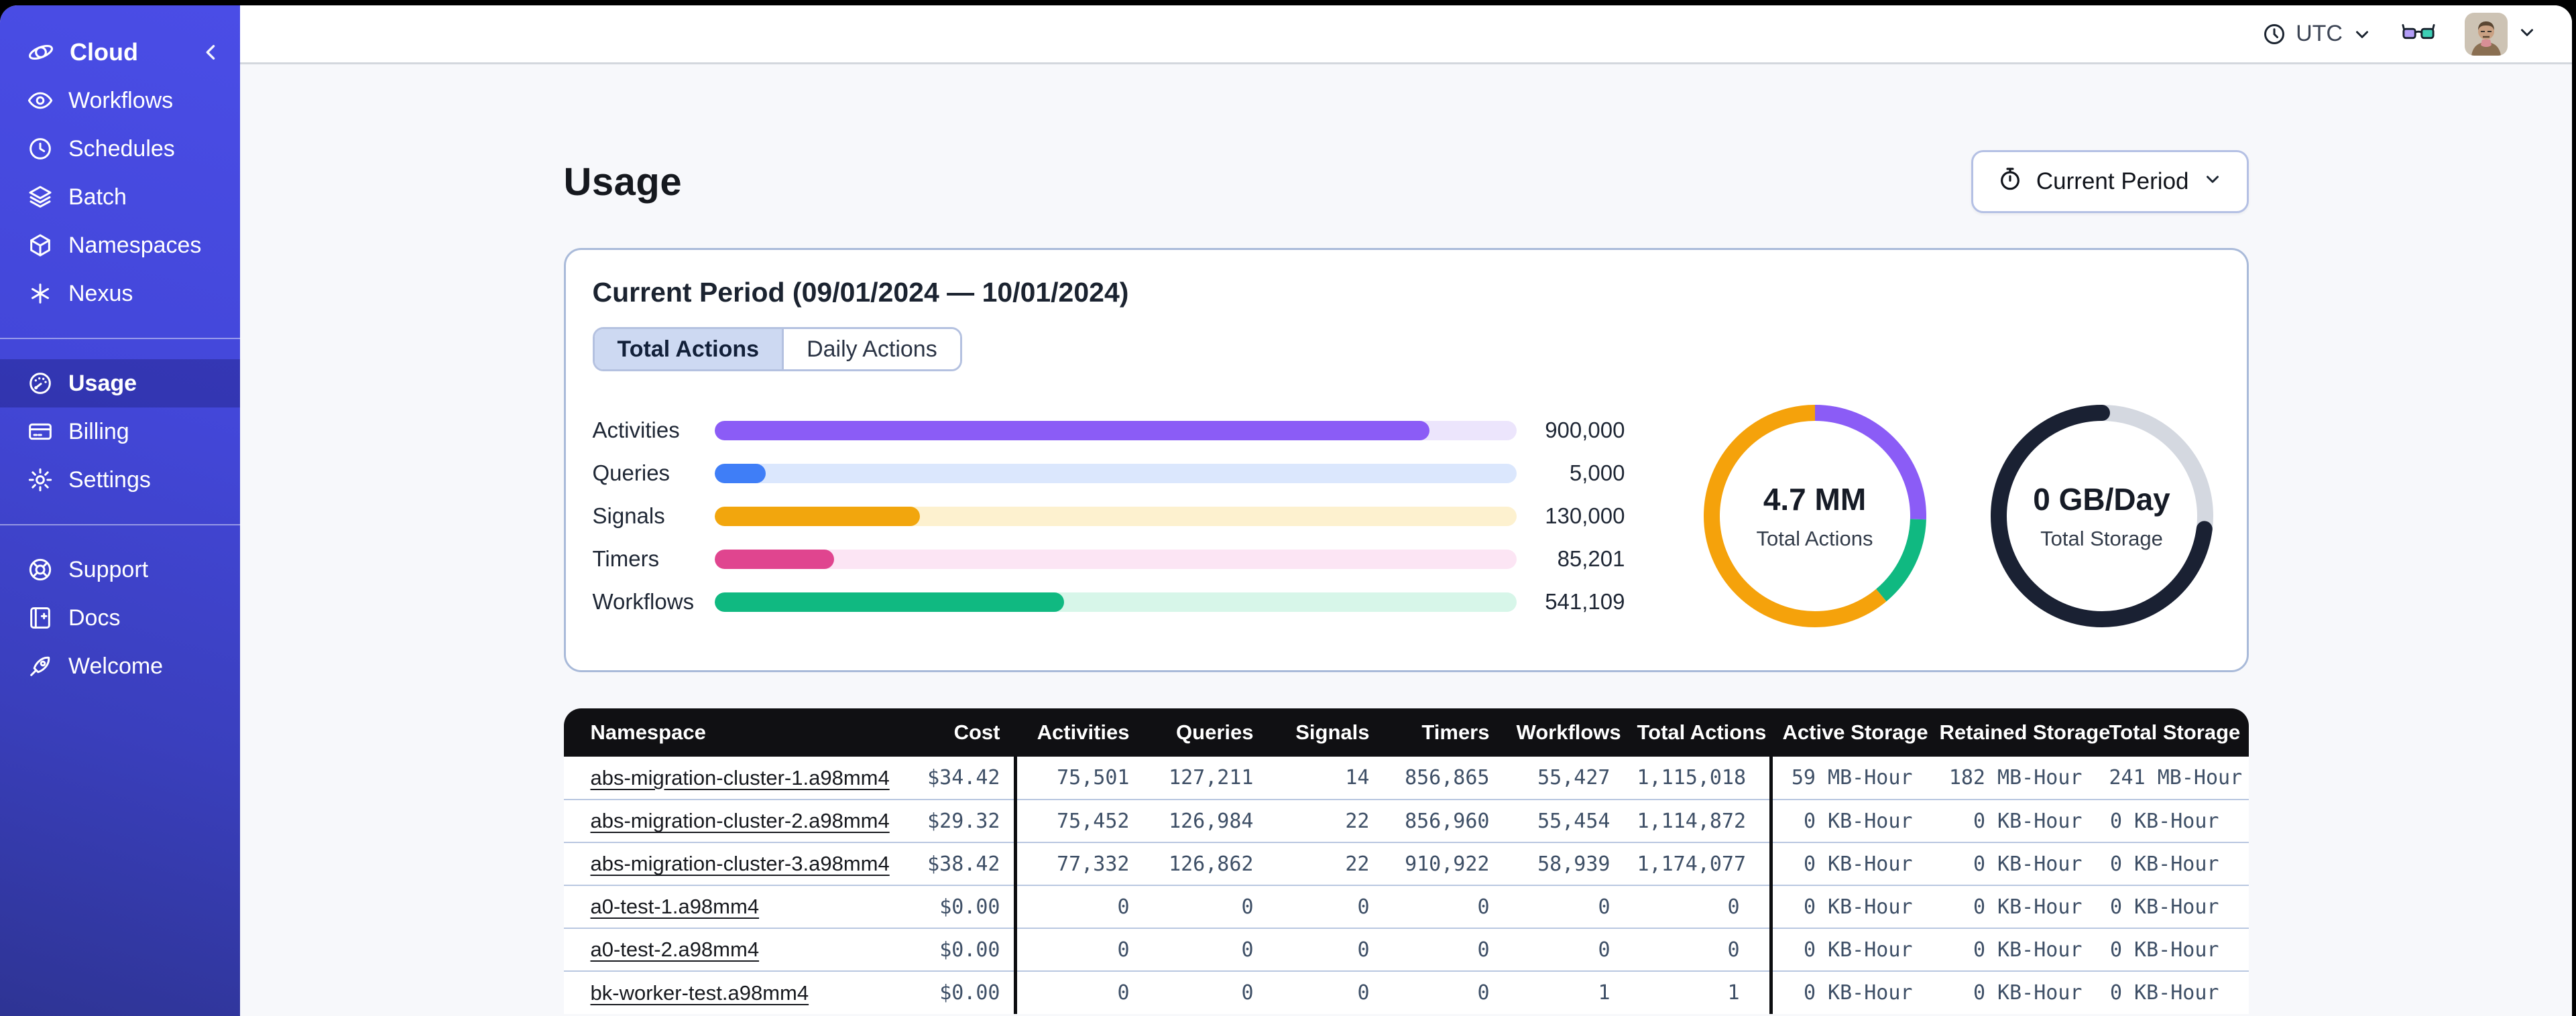  I want to click on sidebar-item-support: Support, so click(120, 570).